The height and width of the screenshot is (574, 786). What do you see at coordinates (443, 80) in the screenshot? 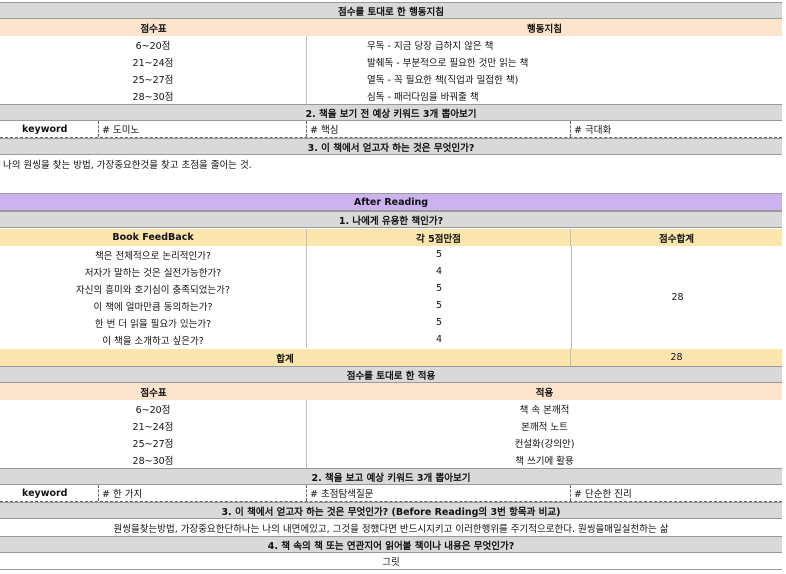
I see `action-text: 열독 - 꼭 필요한 책(직업과 밀접한 책)` at bounding box center [443, 80].